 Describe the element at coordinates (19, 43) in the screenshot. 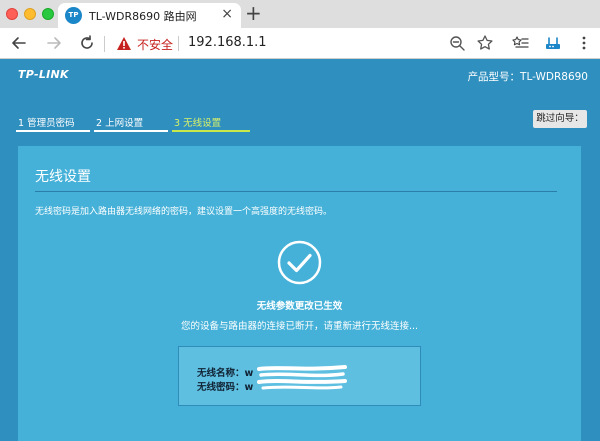

I see `back-arrow-icon` at that location.